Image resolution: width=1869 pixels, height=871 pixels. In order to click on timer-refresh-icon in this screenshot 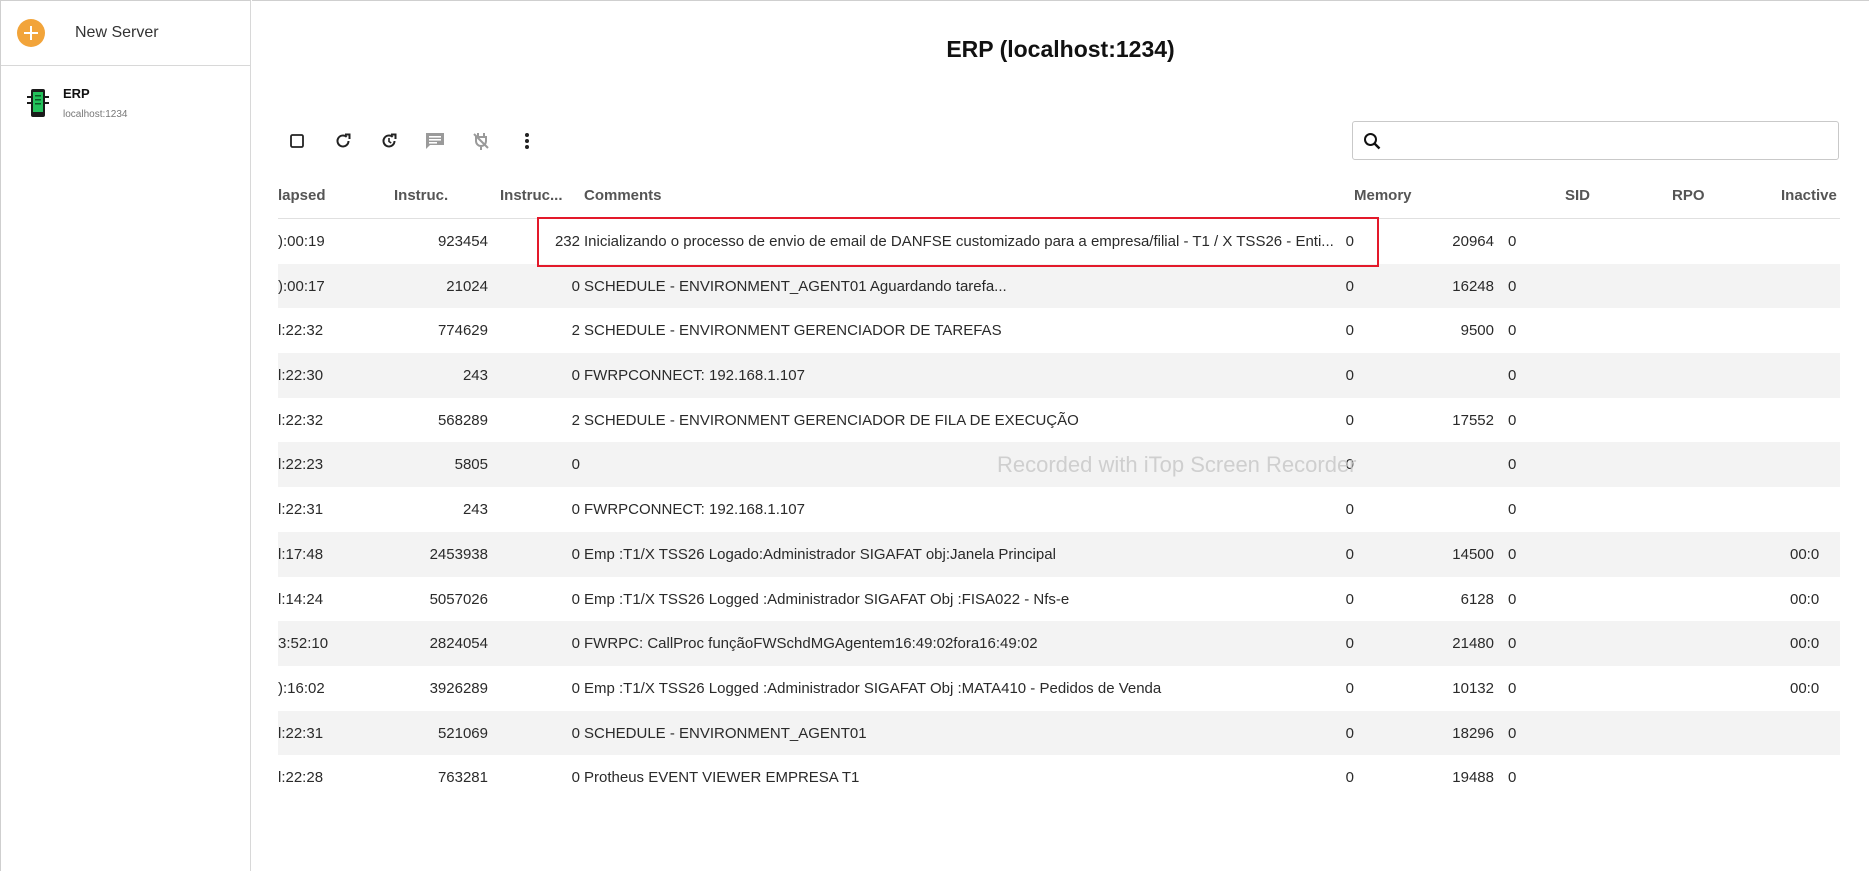, I will do `click(389, 140)`.